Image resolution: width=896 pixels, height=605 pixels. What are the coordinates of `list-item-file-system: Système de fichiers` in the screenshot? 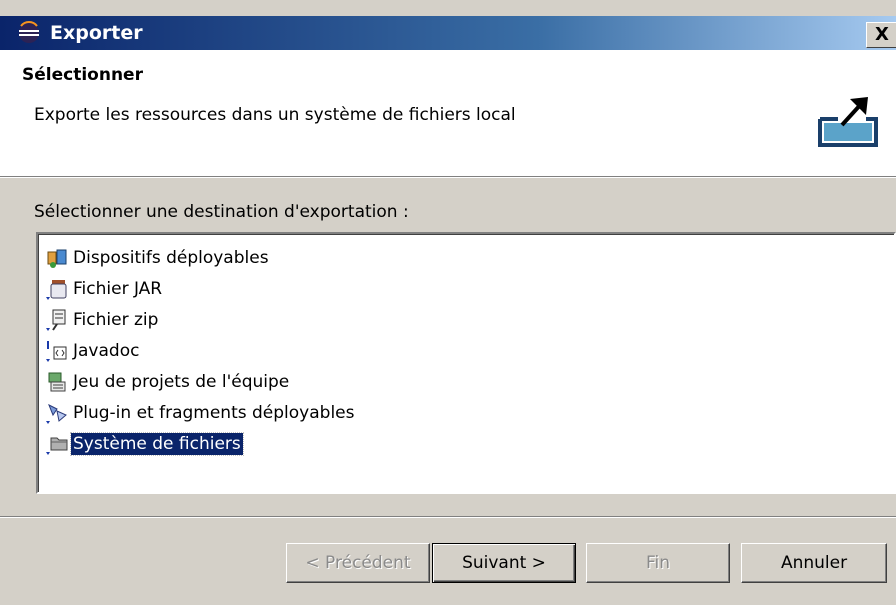 It's located at (144, 444).